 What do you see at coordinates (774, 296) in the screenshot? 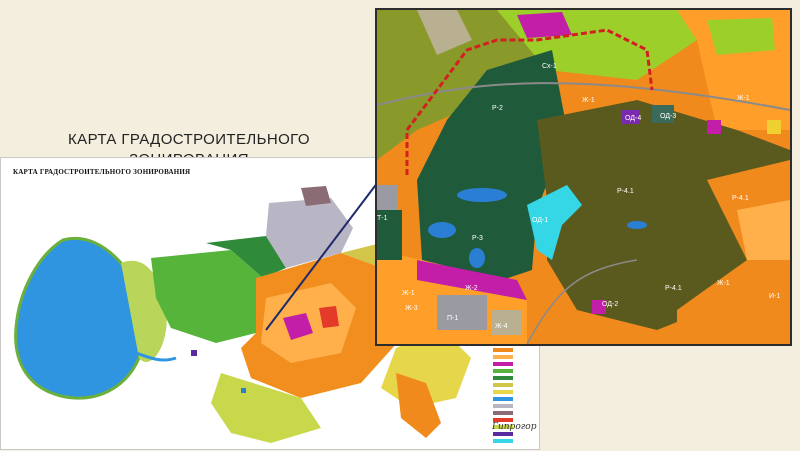
I see `svg-text: И-1` at bounding box center [774, 296].